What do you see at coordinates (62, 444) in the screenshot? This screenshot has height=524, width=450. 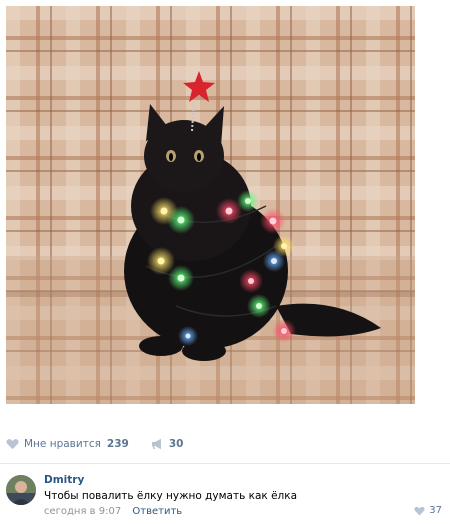 I see `like-label: Мне нравится` at bounding box center [62, 444].